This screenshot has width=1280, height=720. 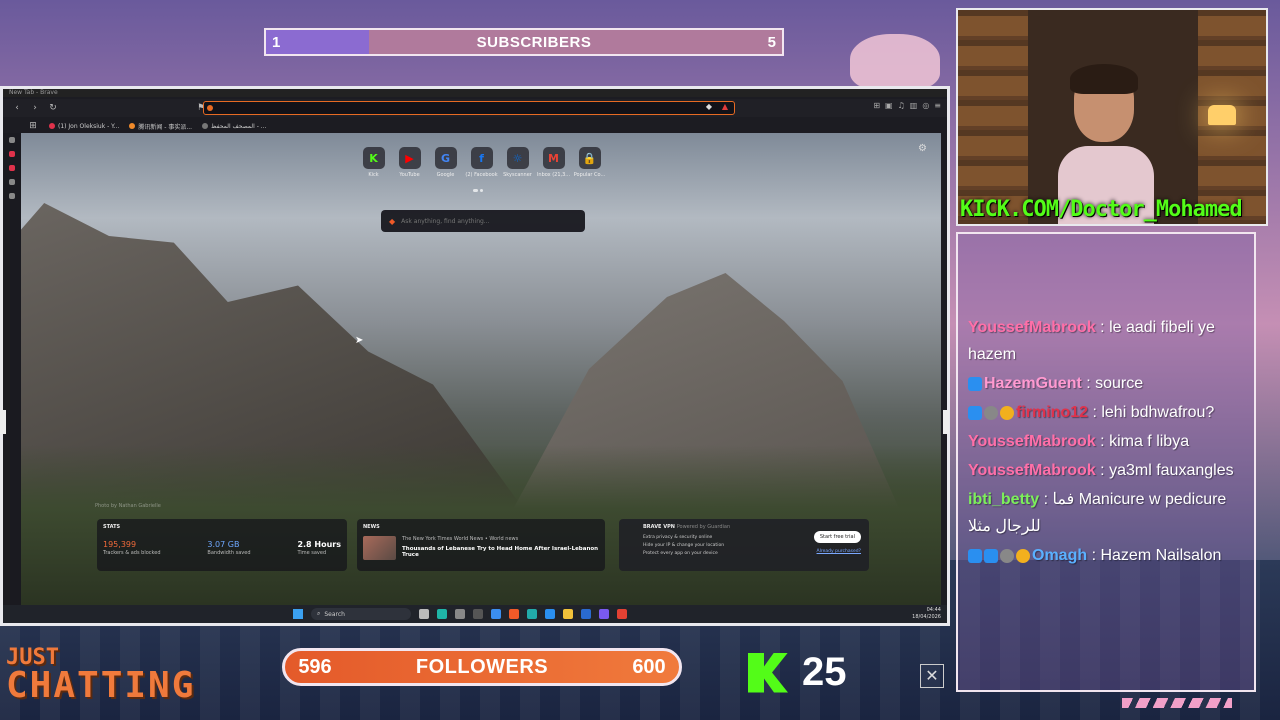 I want to click on photo-credit: Photo by Nathan Gabrielle, so click(x=128, y=506).